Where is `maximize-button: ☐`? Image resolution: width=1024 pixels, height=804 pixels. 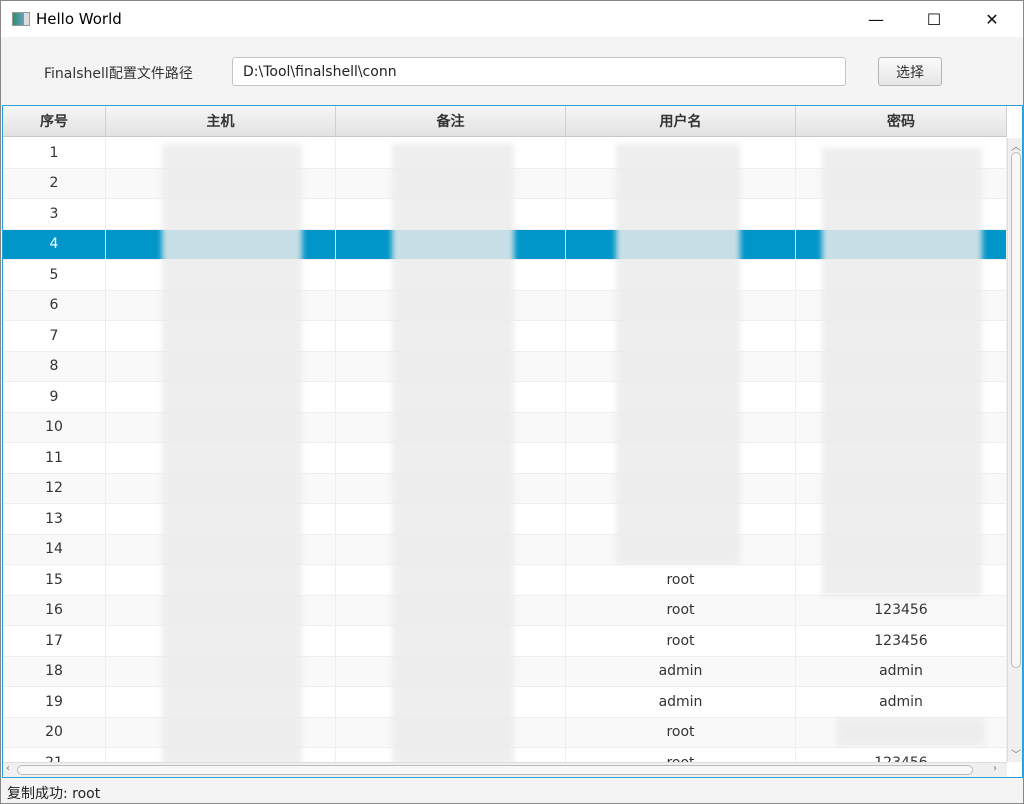
maximize-button: ☐ is located at coordinates (934, 19).